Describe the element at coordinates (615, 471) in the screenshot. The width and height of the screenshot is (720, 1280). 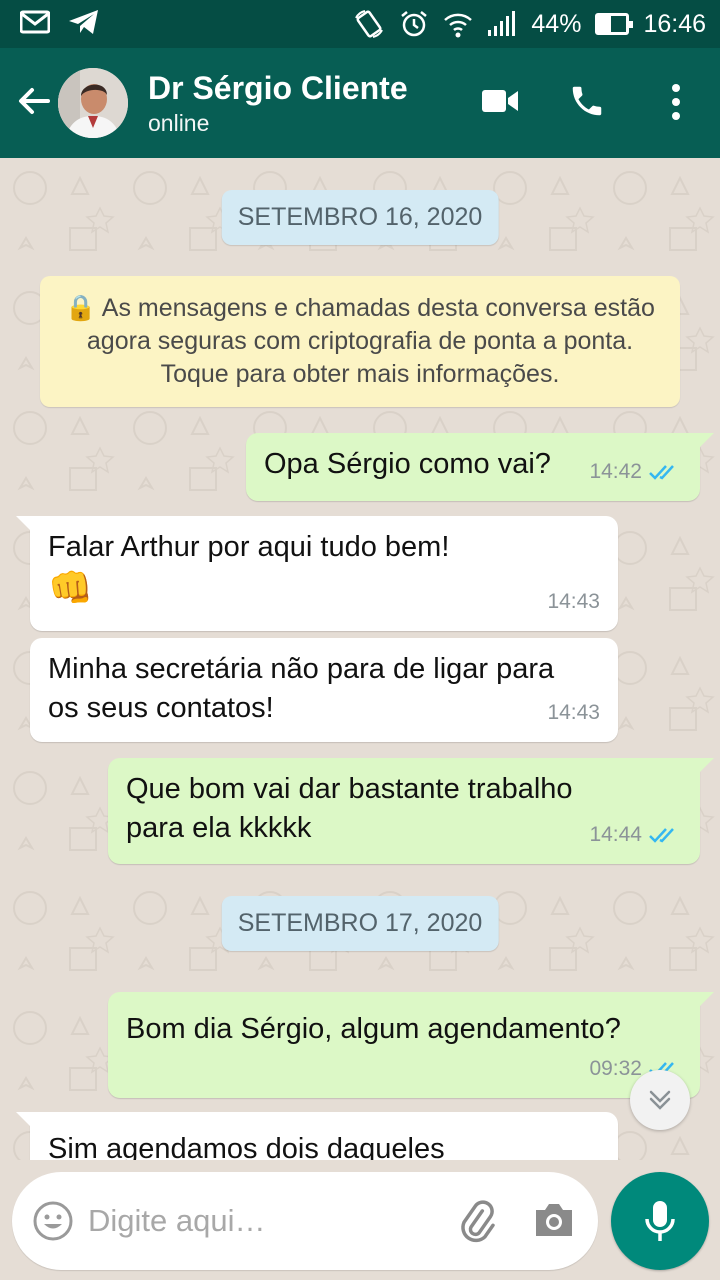
I see `message-time: 14:42` at that location.